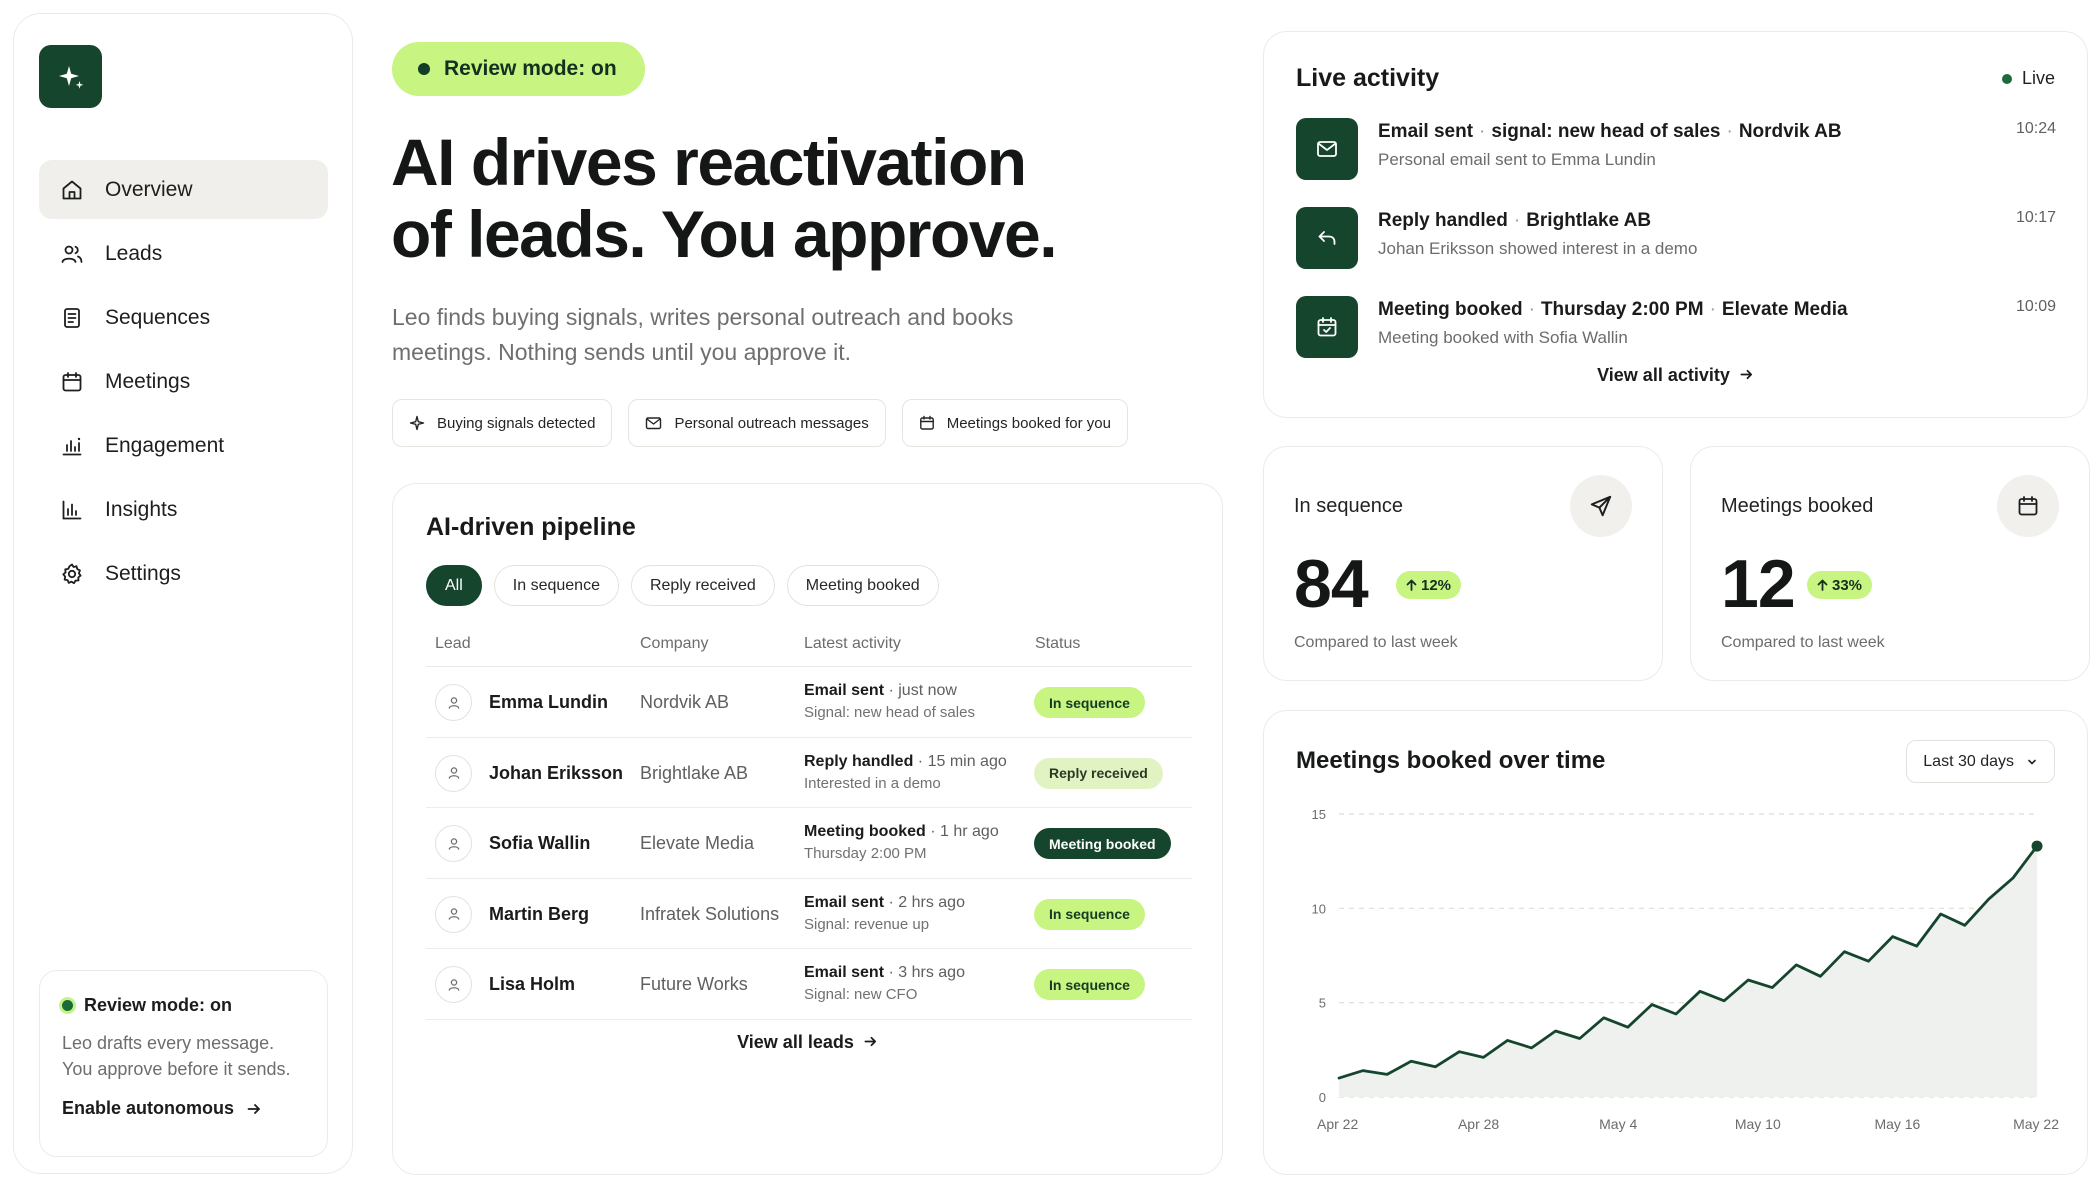 Image resolution: width=2100 pixels, height=1187 pixels. I want to click on chip-label: Buying signals detected, so click(516, 423).